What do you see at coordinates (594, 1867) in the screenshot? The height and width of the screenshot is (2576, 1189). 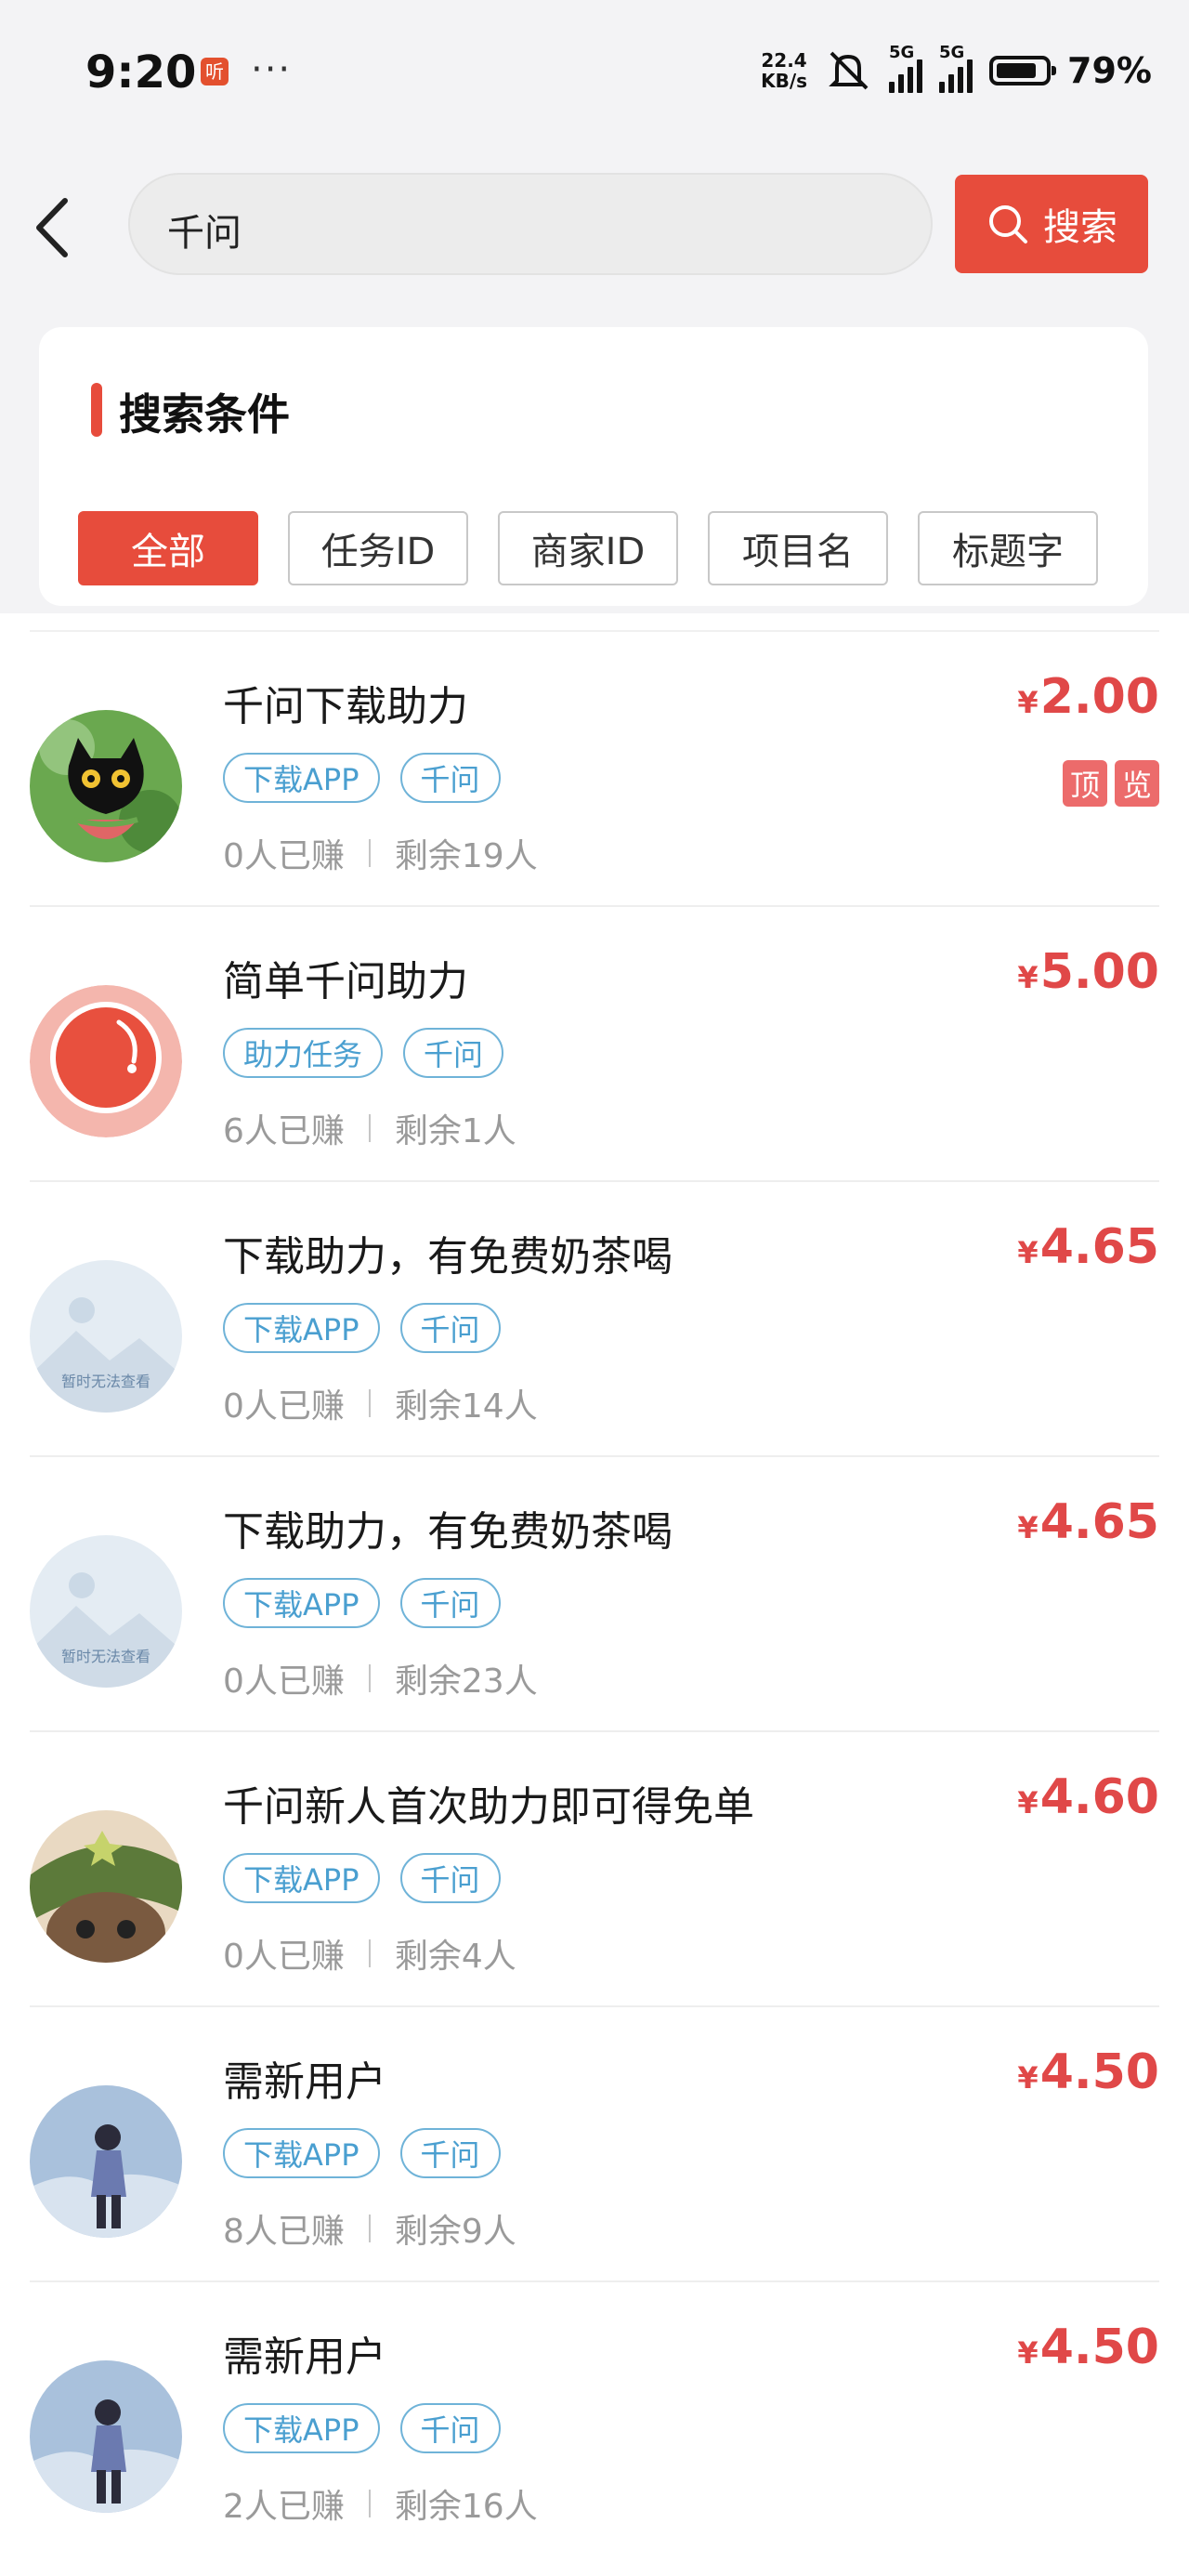 I see `list-item: 千问新人首次助力即可得免单 下载APP 千问 0人已赚 剩余4人 ¥4.60` at bounding box center [594, 1867].